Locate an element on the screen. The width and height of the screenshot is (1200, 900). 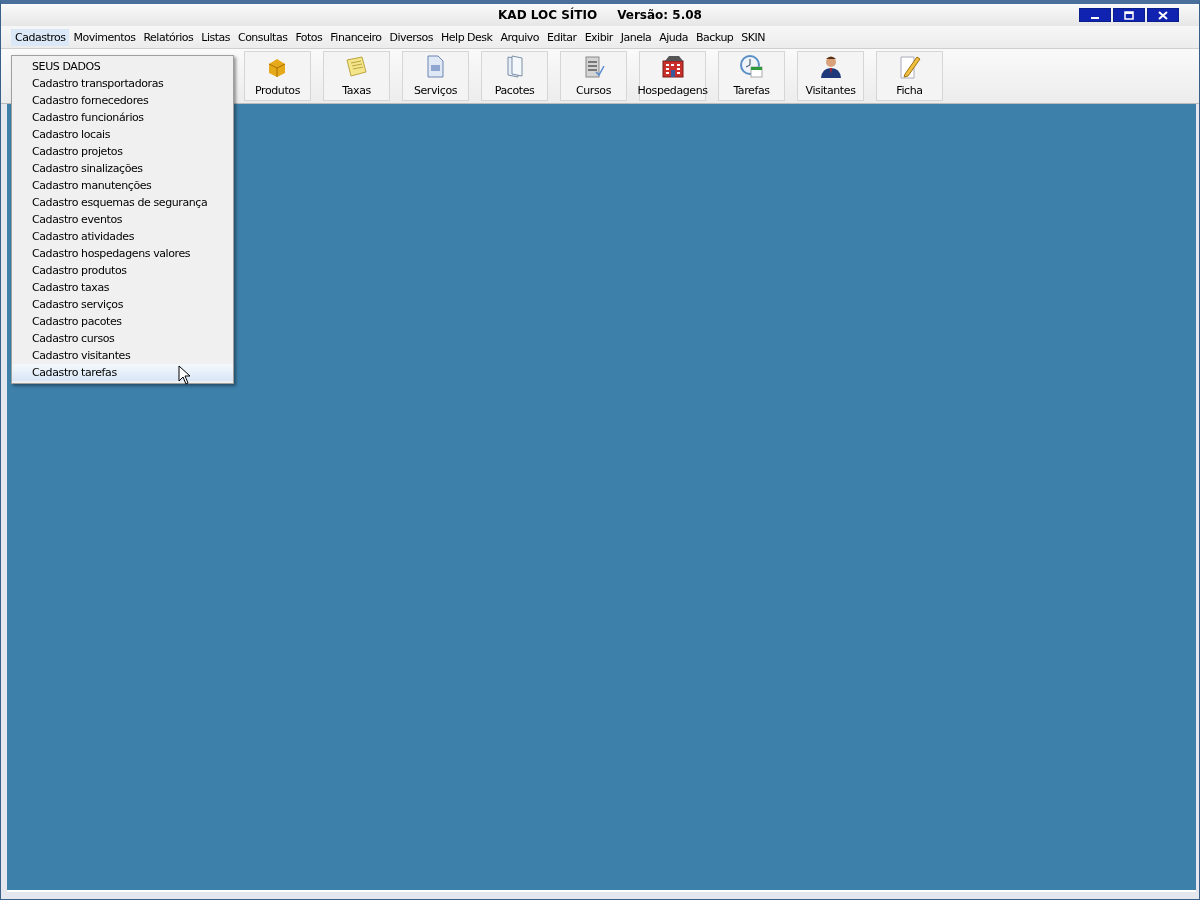
menu-entry: Cadastro locais is located at coordinates (122, 134).